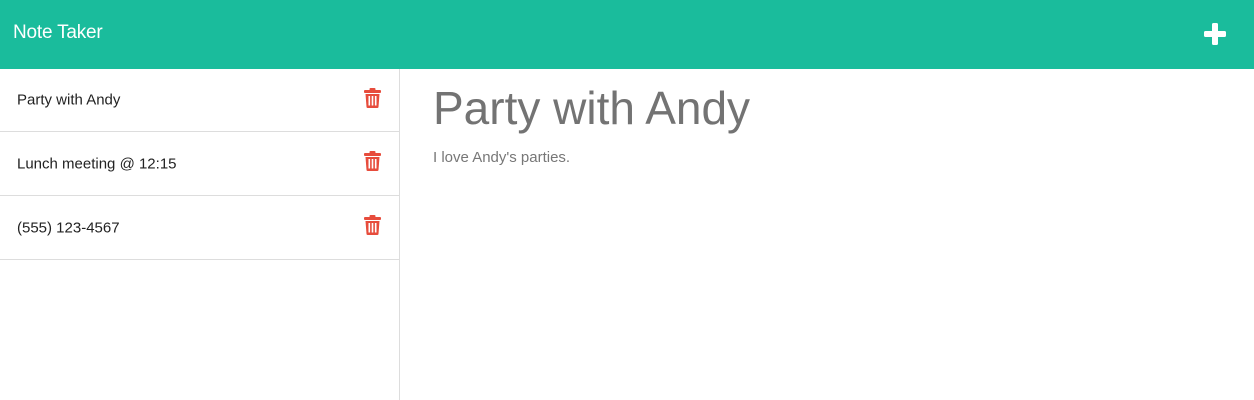 This screenshot has height=400, width=1254. I want to click on note-list-item: (555) 123-4567, so click(199, 228).